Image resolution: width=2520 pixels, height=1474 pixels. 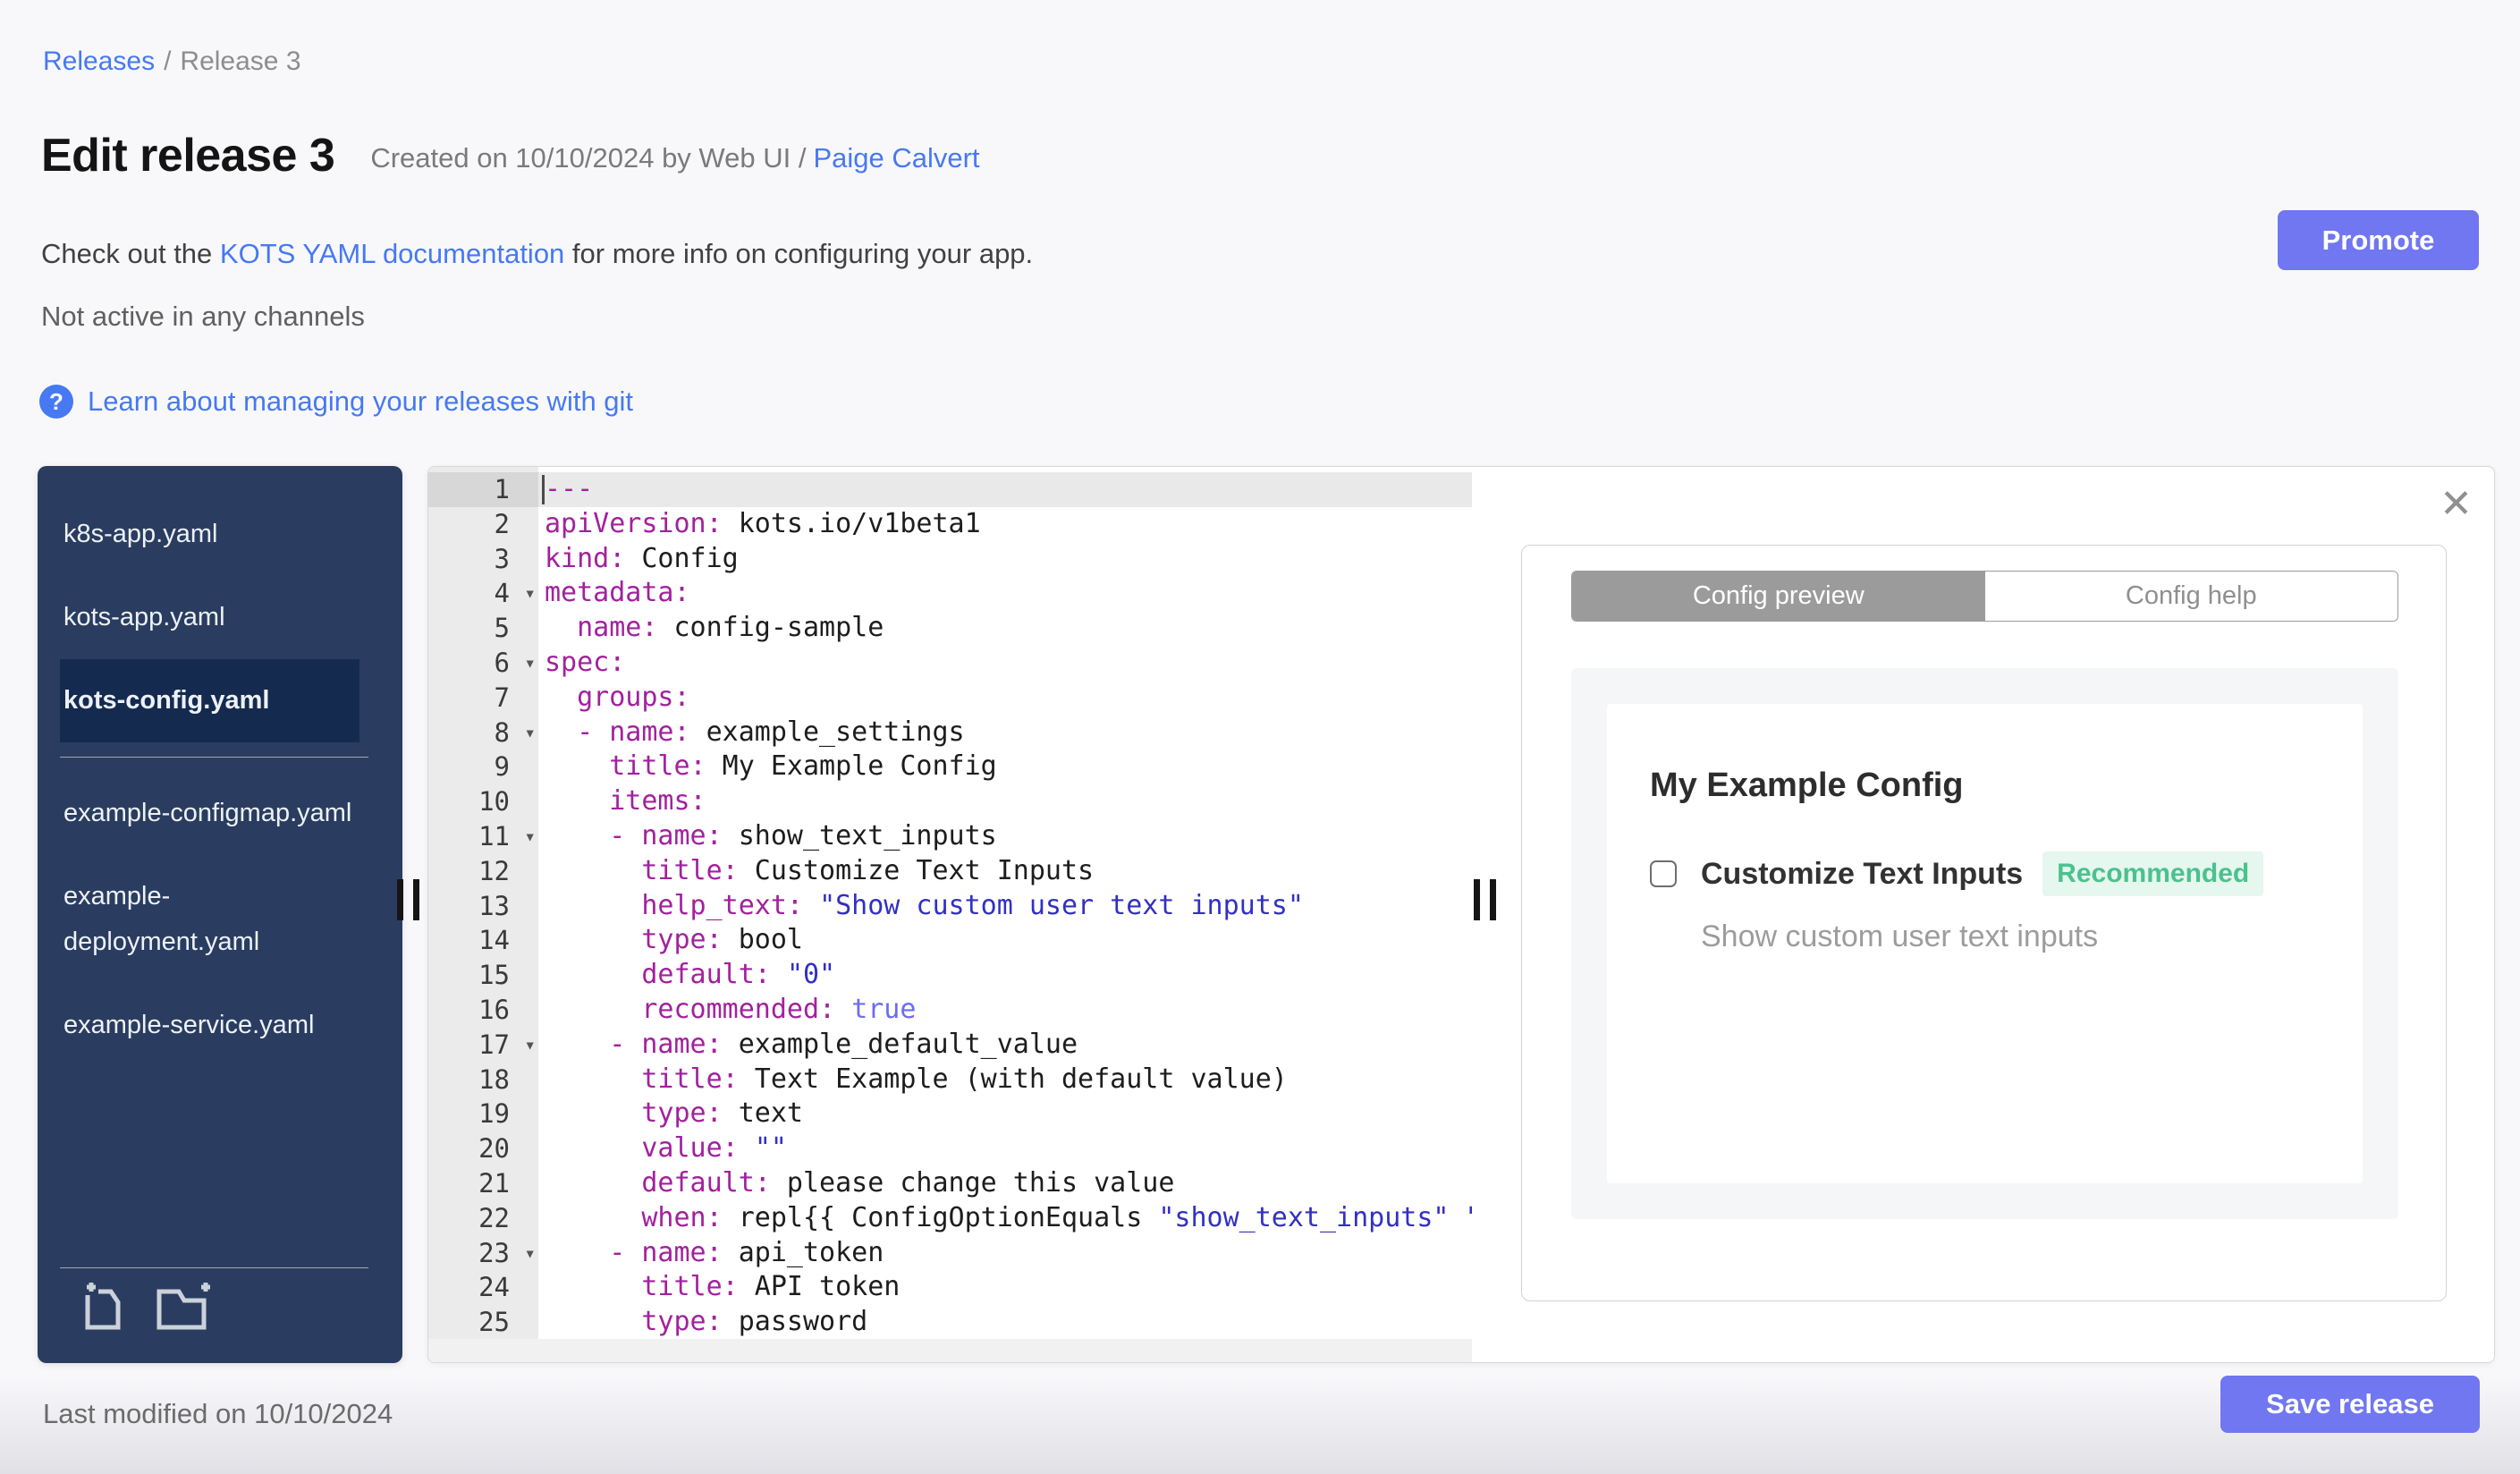 What do you see at coordinates (1005, 871) in the screenshot?
I see `code-line-12: title: Customize Text Inputs` at bounding box center [1005, 871].